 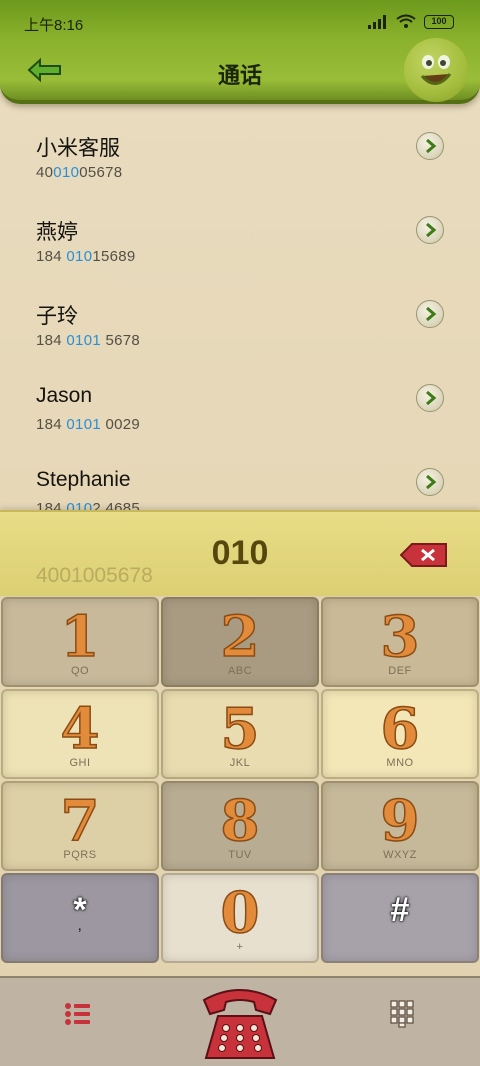 What do you see at coordinates (80, 642) in the screenshot?
I see `key-1: 1 QO` at bounding box center [80, 642].